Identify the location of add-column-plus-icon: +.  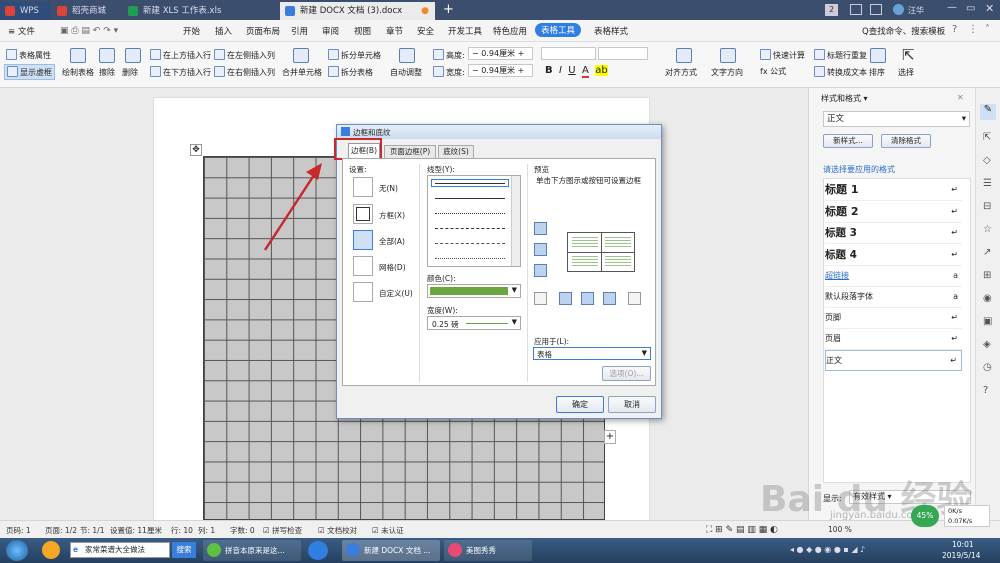
(610, 437).